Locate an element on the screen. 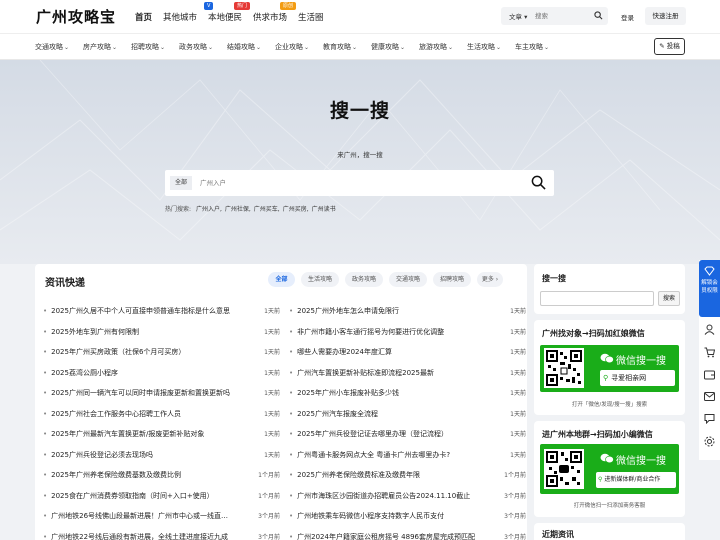 This screenshot has height=540, width=720. site-logo: 广州攻略宝 is located at coordinates (76, 16).